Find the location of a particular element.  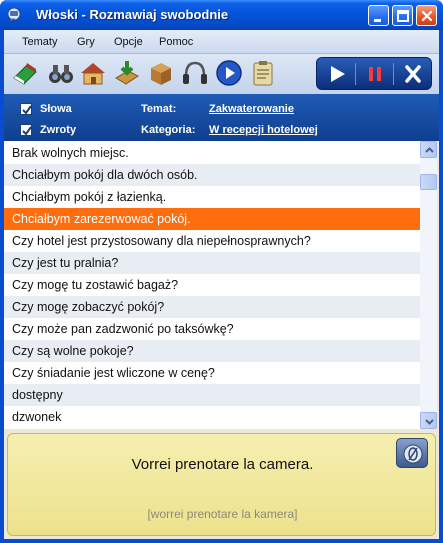

phonetic-text: [worrei prenotare la kamera] is located at coordinates (222, 514).